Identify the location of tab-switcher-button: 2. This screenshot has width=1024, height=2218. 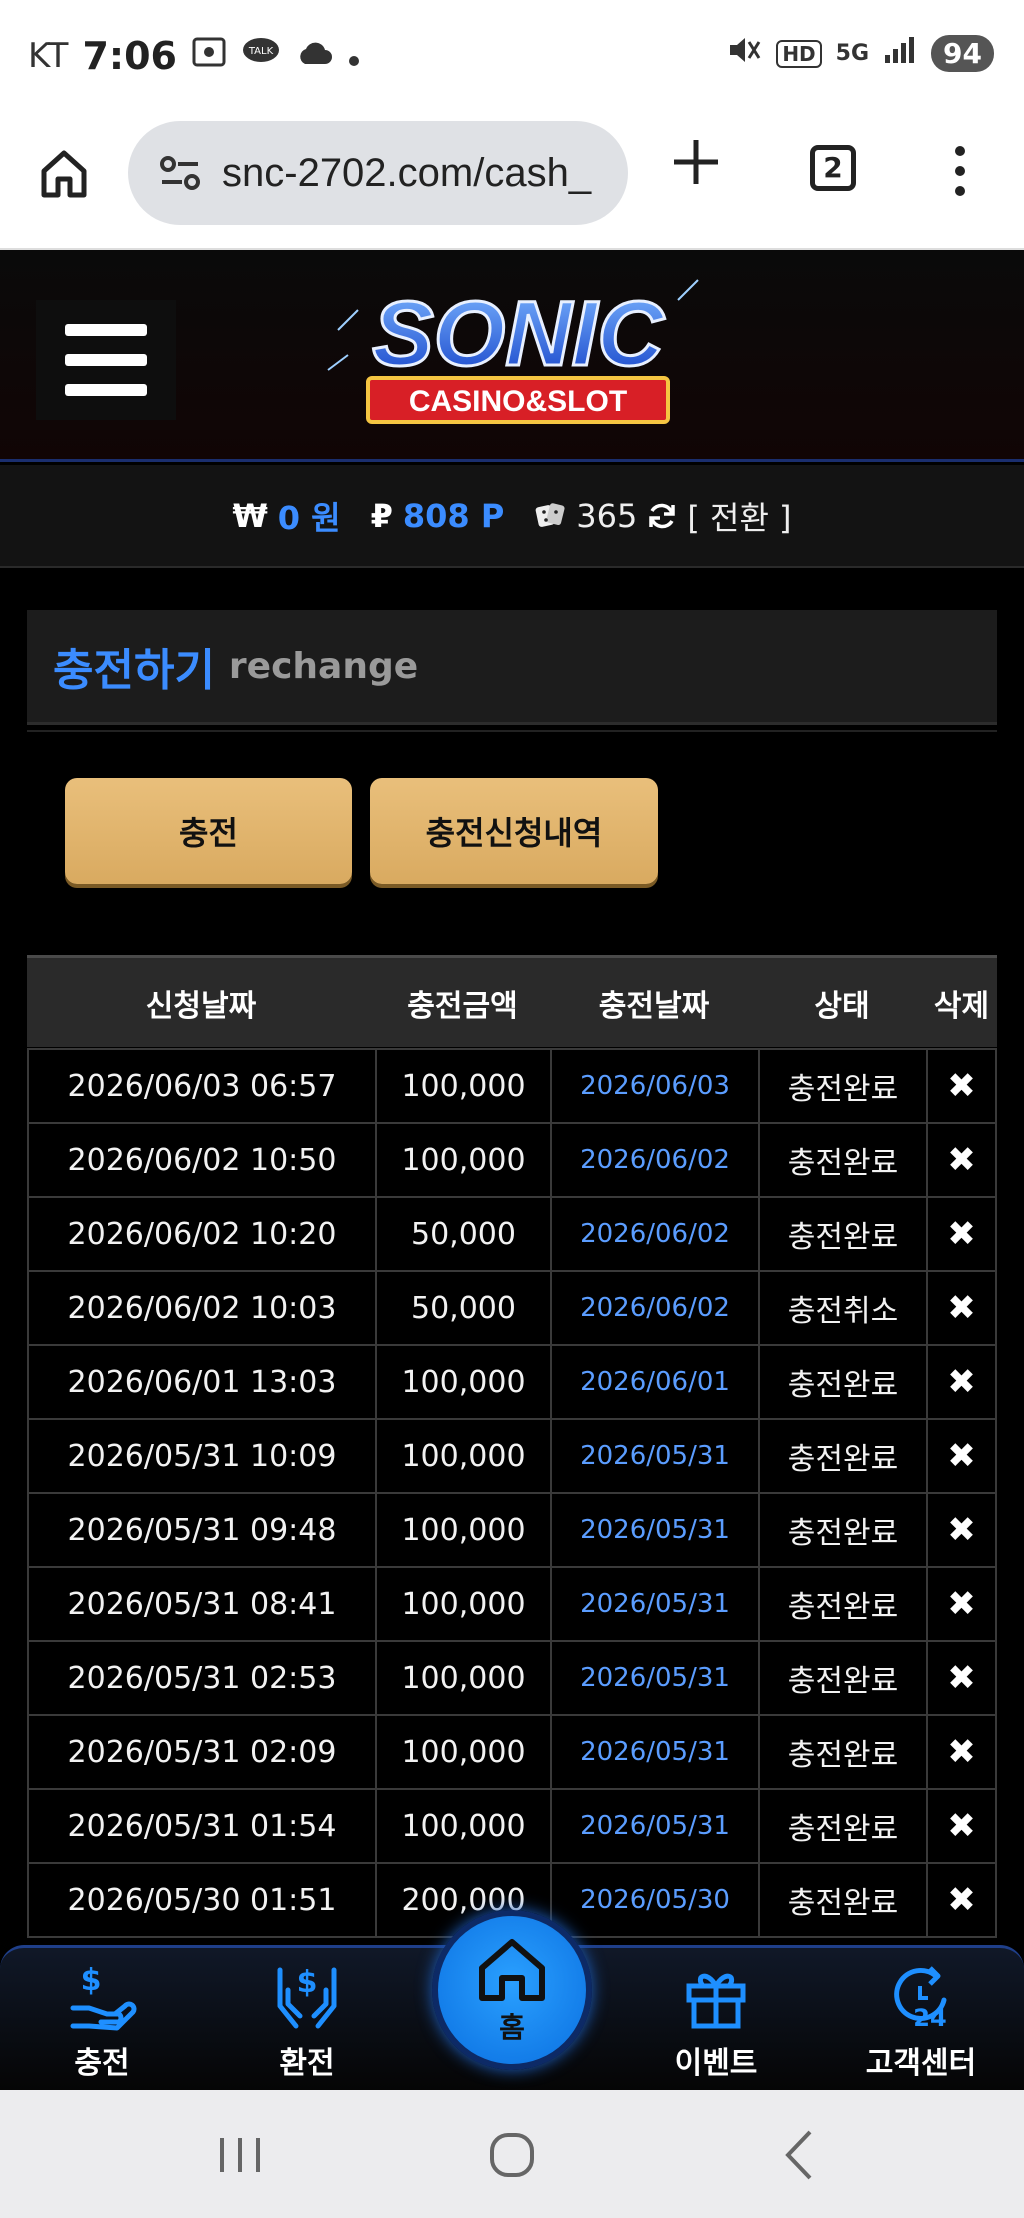
(833, 168).